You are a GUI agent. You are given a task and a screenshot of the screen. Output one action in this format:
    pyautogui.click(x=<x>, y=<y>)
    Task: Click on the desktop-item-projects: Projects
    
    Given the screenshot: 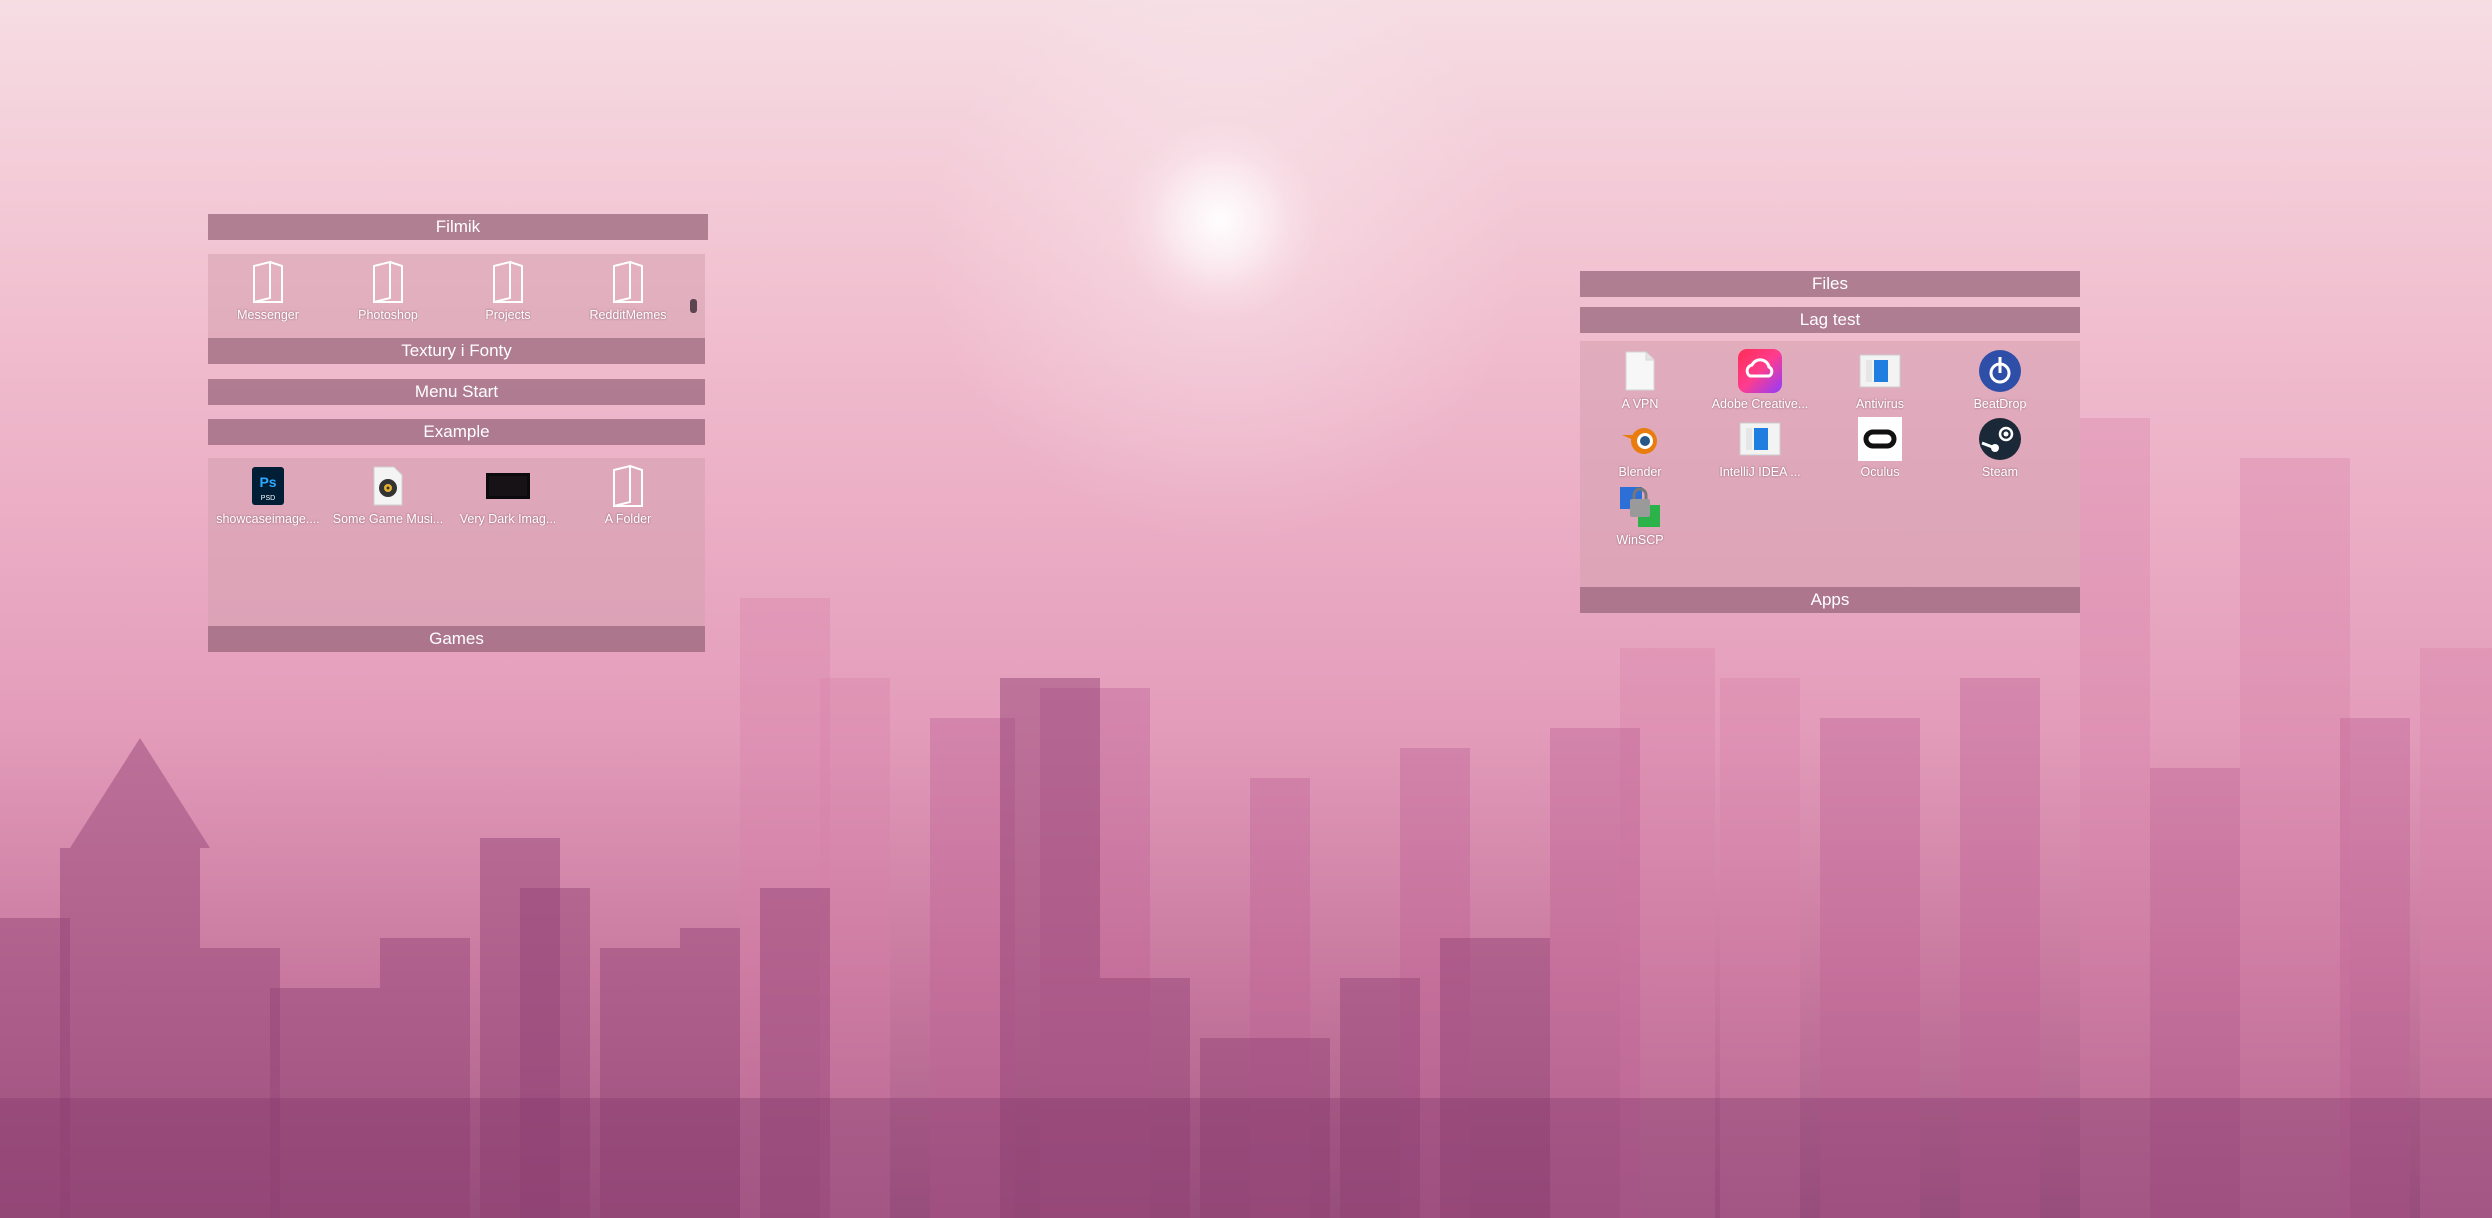 What is the action you would take?
    pyautogui.click(x=508, y=288)
    